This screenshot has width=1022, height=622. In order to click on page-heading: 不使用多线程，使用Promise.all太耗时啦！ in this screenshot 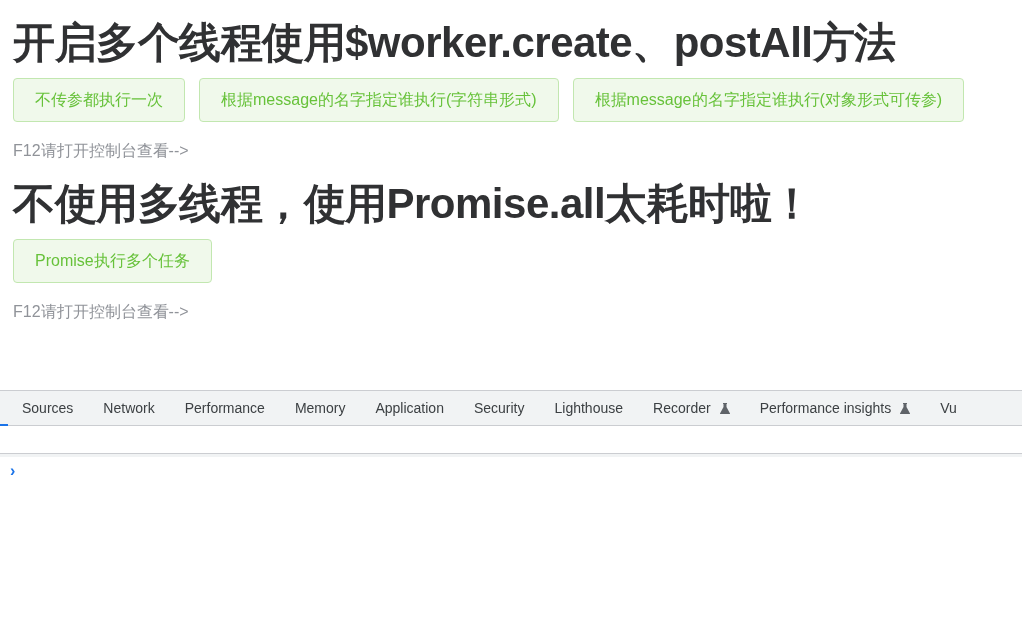, I will do `click(413, 204)`.